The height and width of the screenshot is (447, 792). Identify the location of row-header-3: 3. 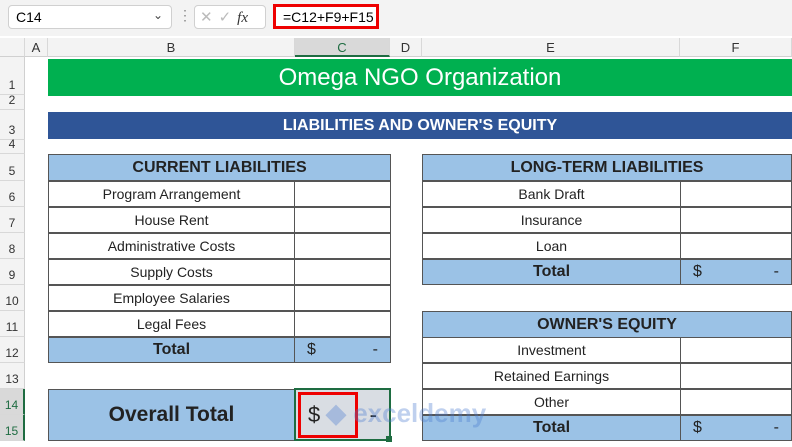
(12, 125).